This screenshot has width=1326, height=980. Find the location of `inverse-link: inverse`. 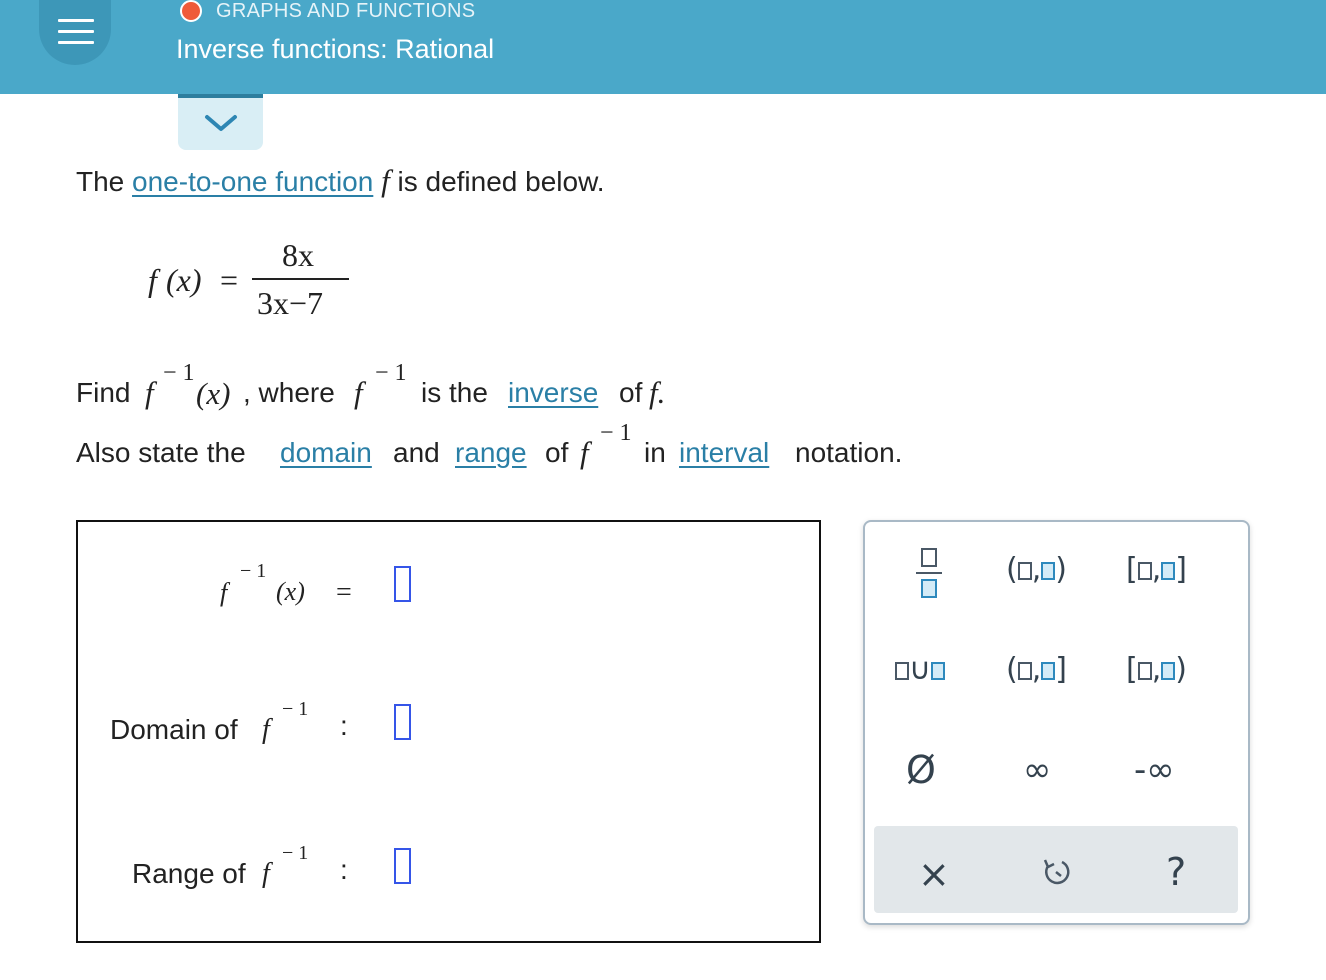

inverse-link: inverse is located at coordinates (553, 393).